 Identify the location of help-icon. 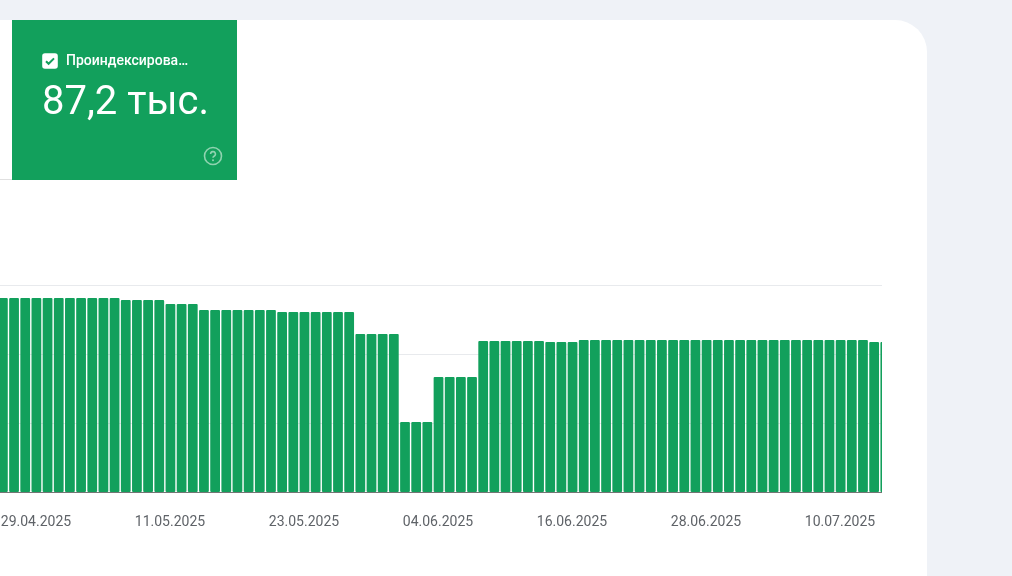
(213, 156).